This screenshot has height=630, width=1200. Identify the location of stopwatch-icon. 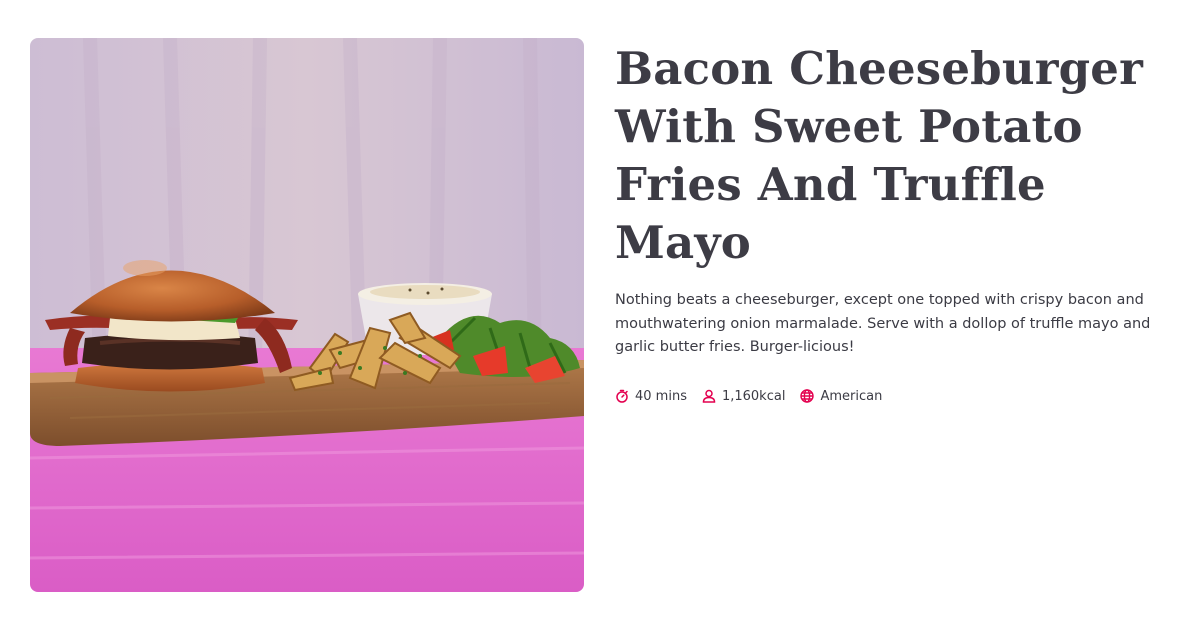
(622, 396).